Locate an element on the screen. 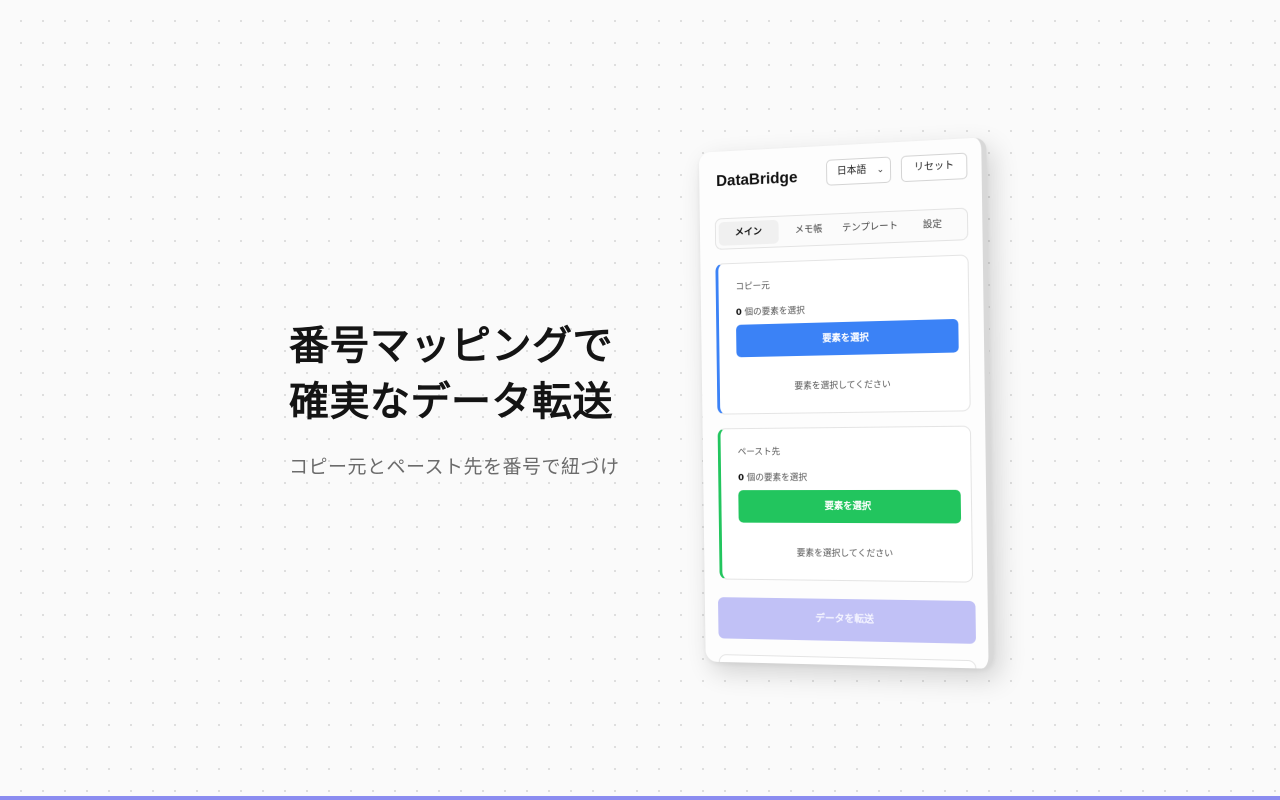 The width and height of the screenshot is (1280, 800). source-card: コピー元 0 個の要素を選択 要素を選択 要素を選択してください is located at coordinates (843, 334).